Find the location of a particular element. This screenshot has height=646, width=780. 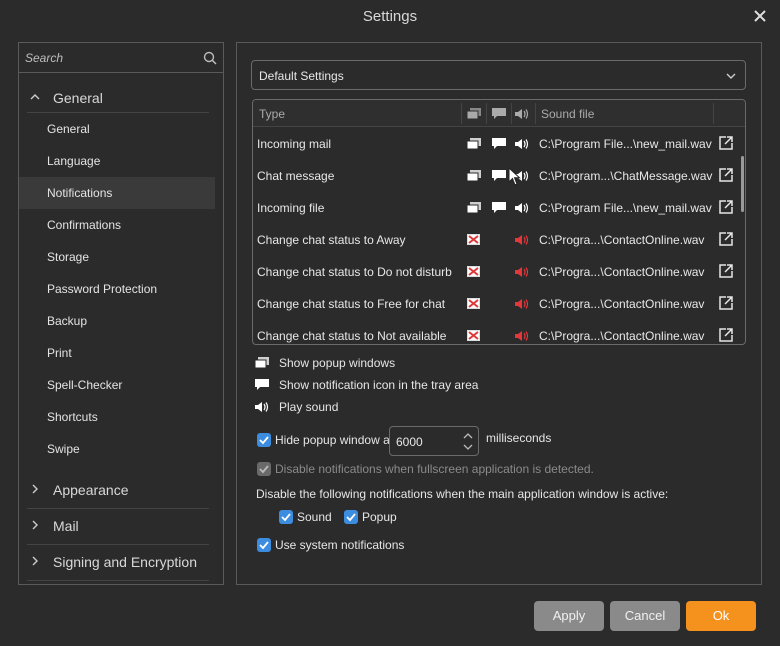

spin-up-icon is located at coordinates (468, 436).